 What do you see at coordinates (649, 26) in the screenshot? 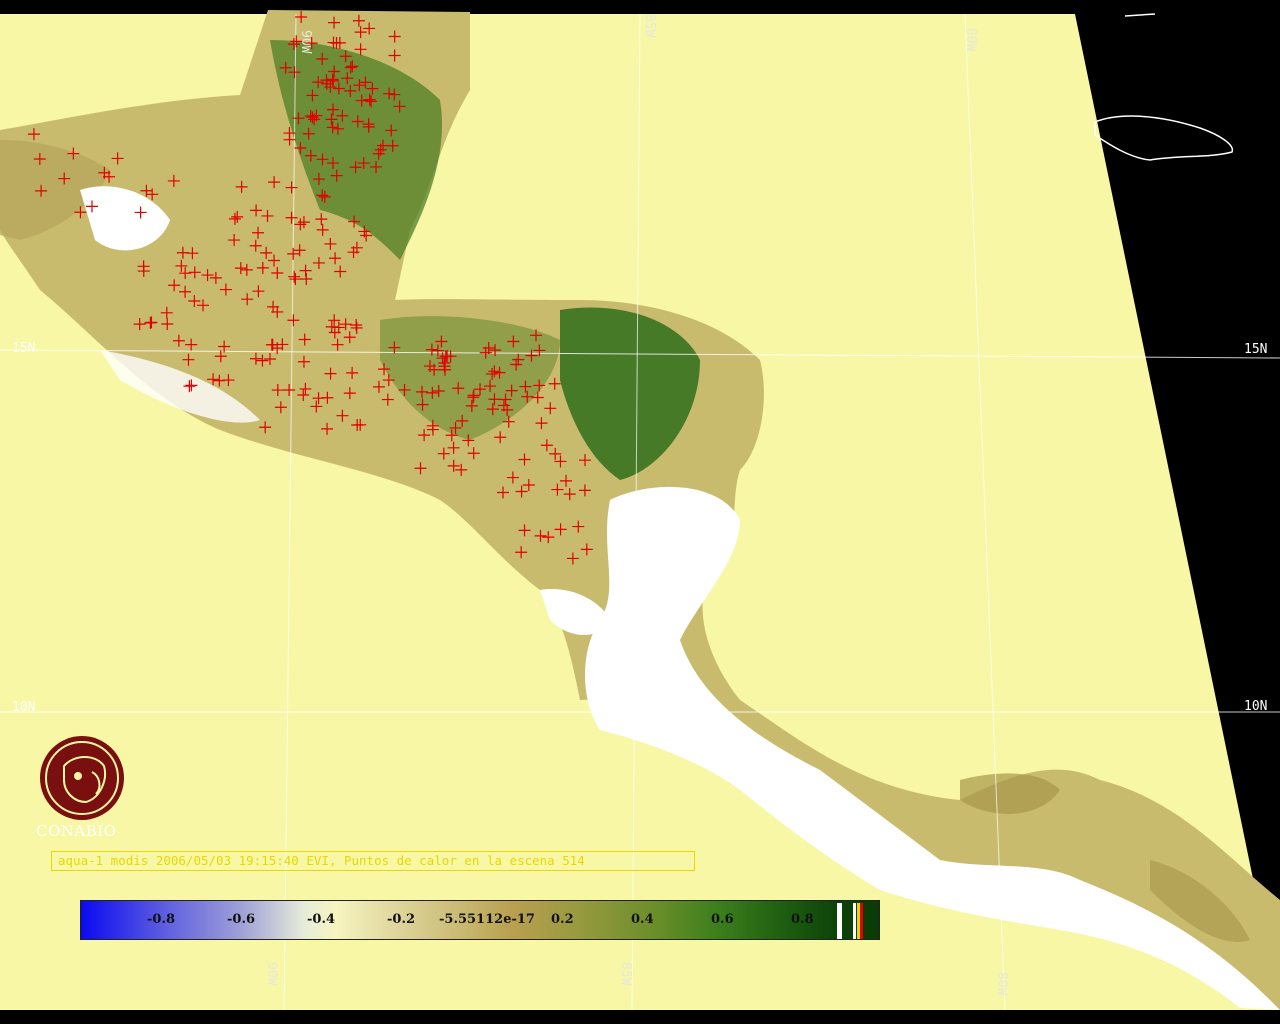
I see `lon-label-top-85w: 85W` at bounding box center [649, 26].